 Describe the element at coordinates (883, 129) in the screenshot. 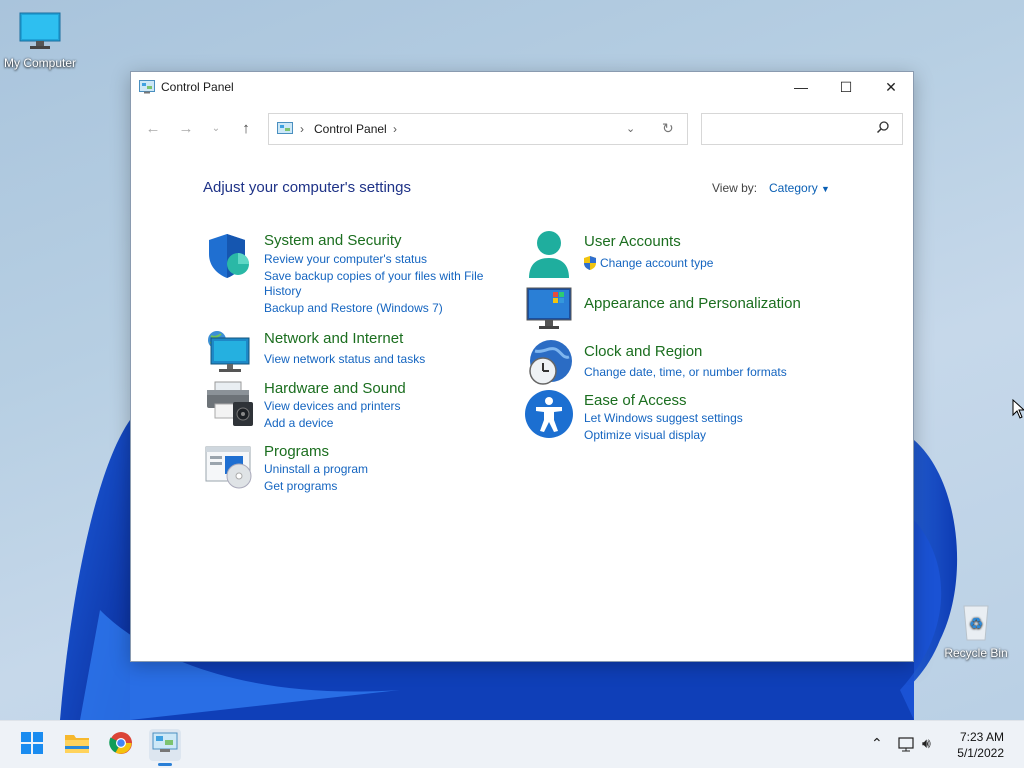

I see `search-icon` at that location.